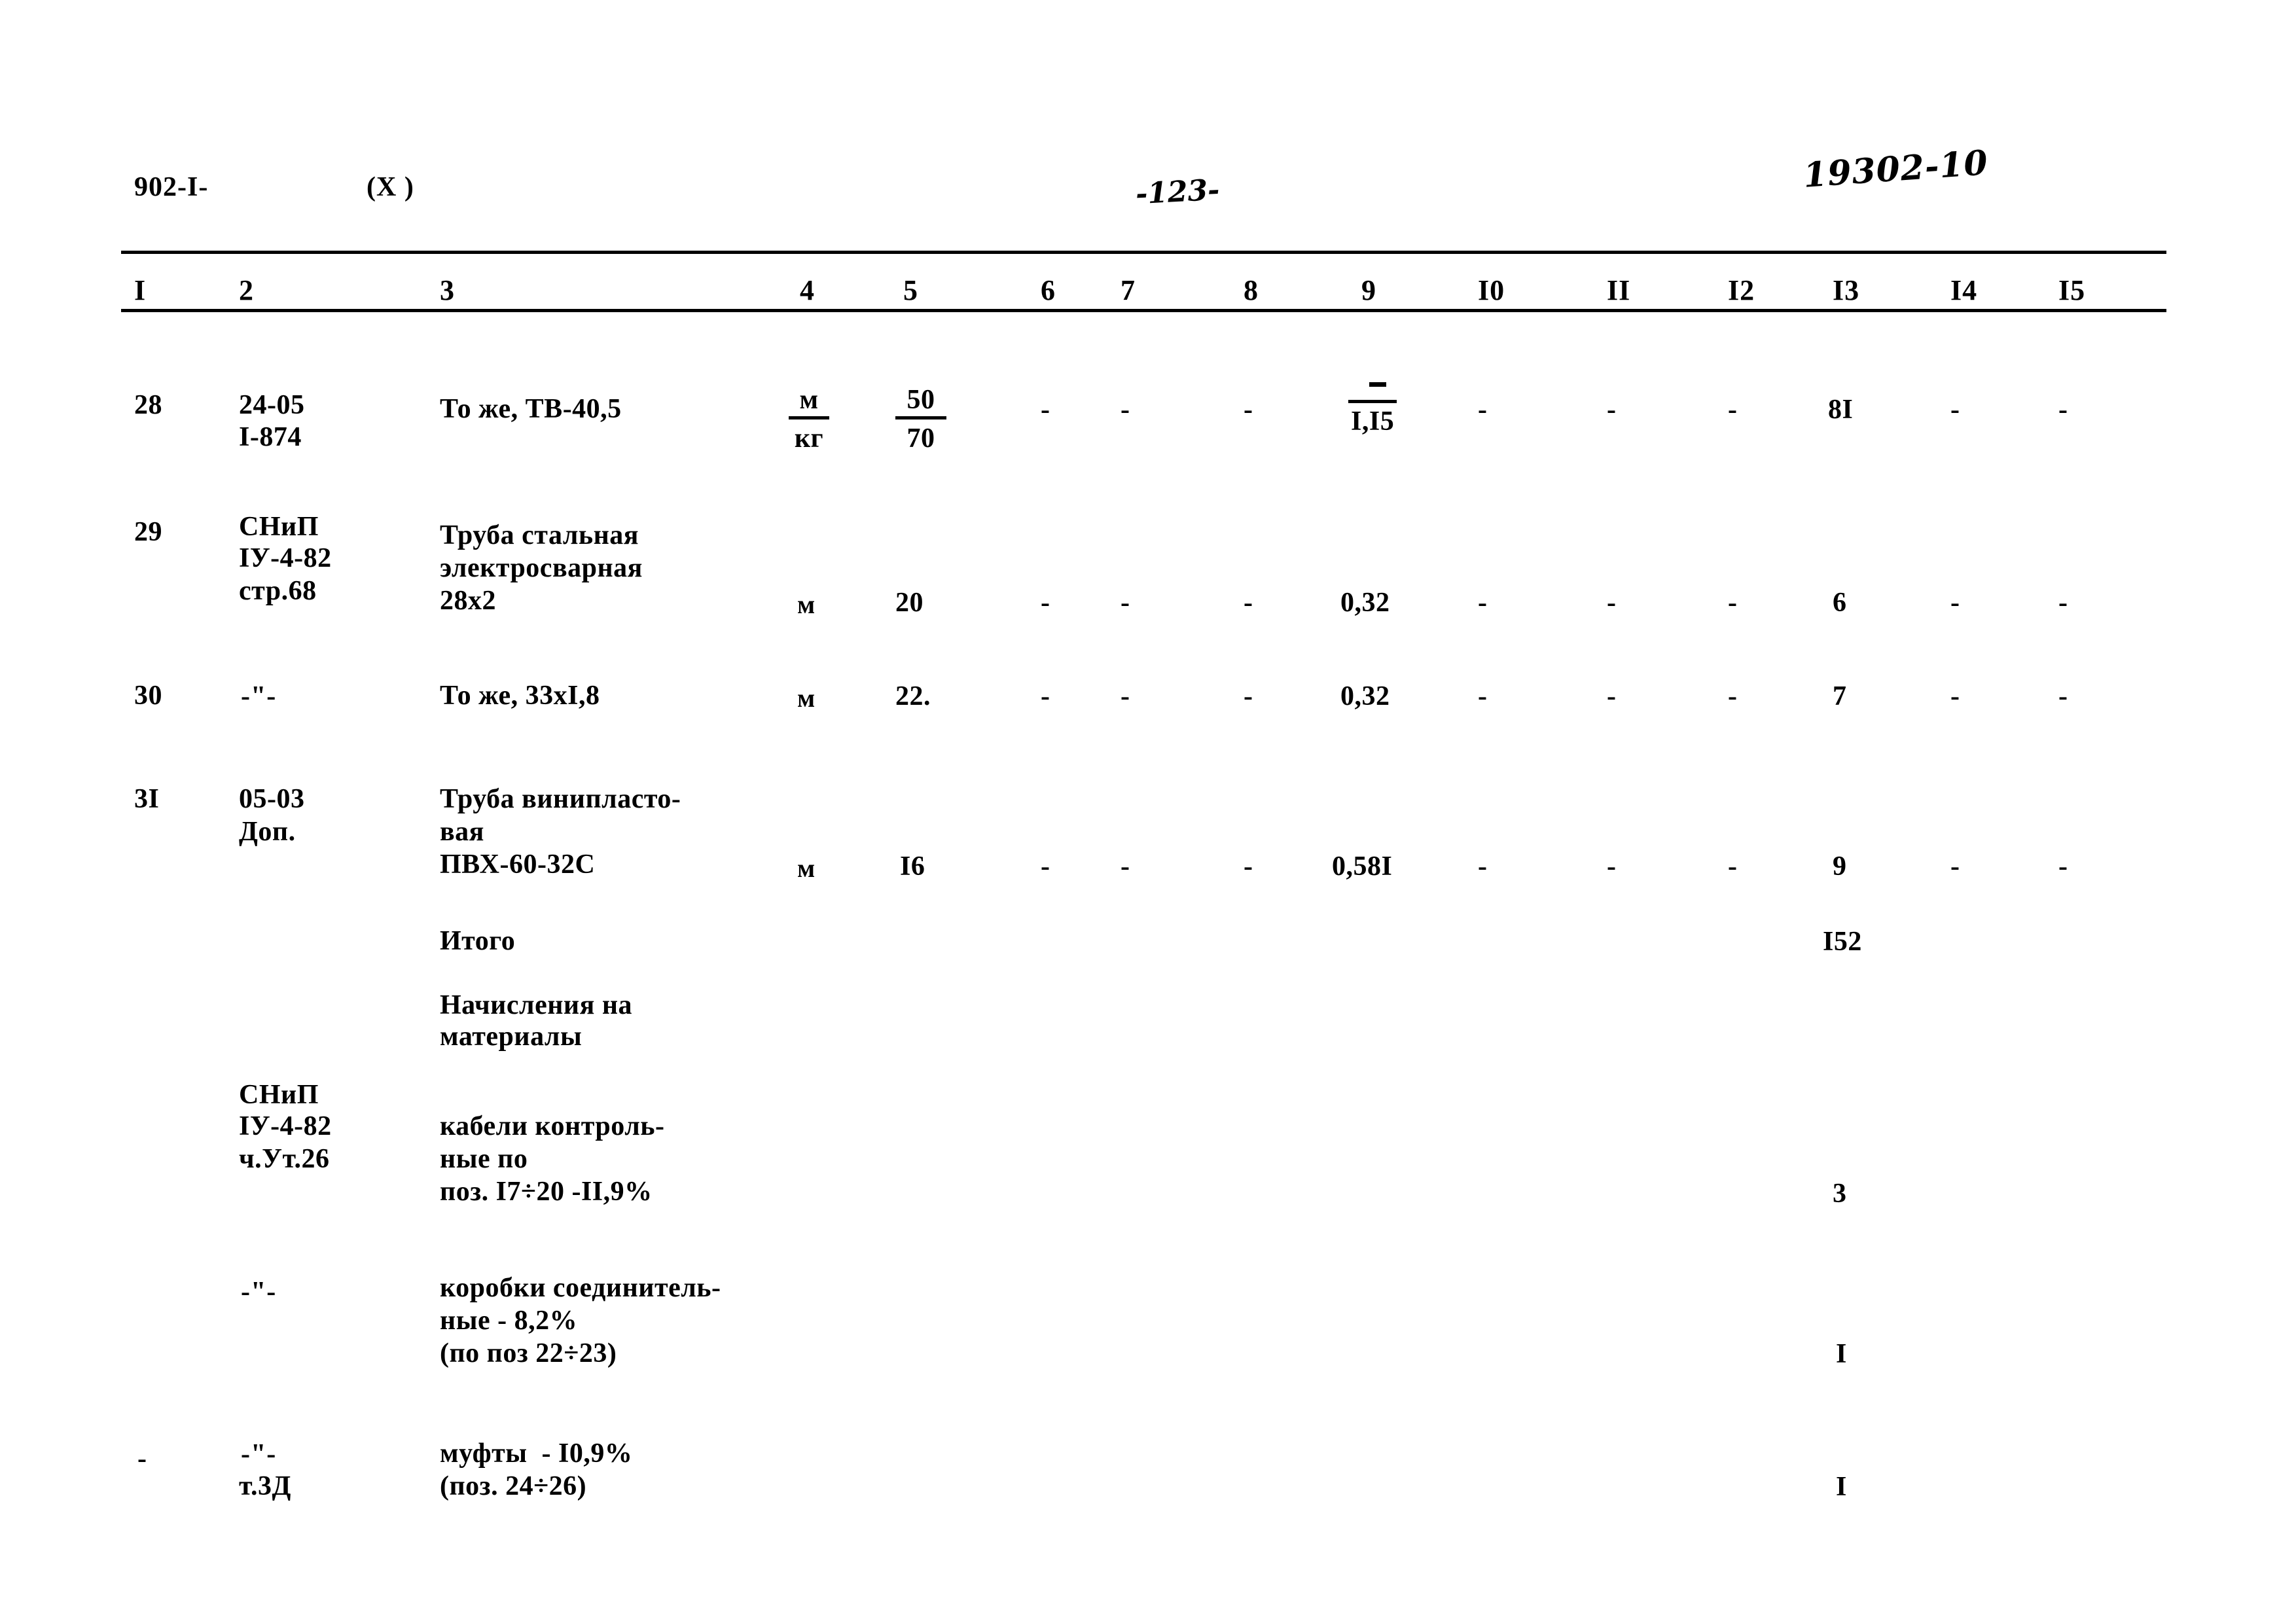  Describe the element at coordinates (1143, 252) in the screenshot. I see `horizontal-rule-top` at that location.